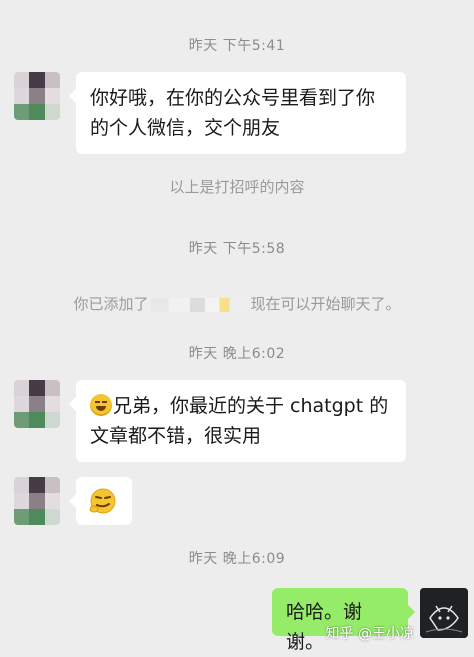 This screenshot has width=474, height=657. I want to click on message-text-line: 兄弟，你最近的关于 chatgpt 的, so click(242, 406).